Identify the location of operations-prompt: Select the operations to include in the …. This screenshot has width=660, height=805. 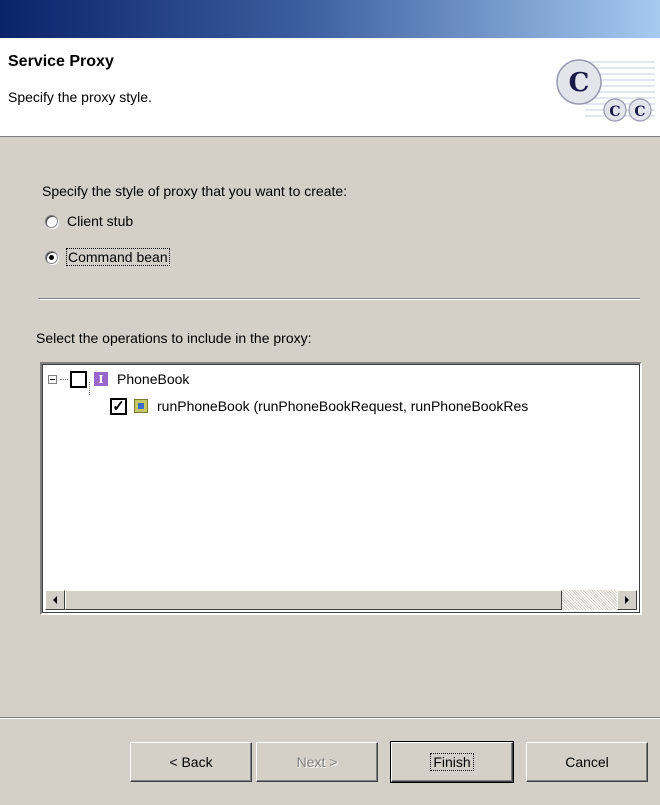
(174, 338).